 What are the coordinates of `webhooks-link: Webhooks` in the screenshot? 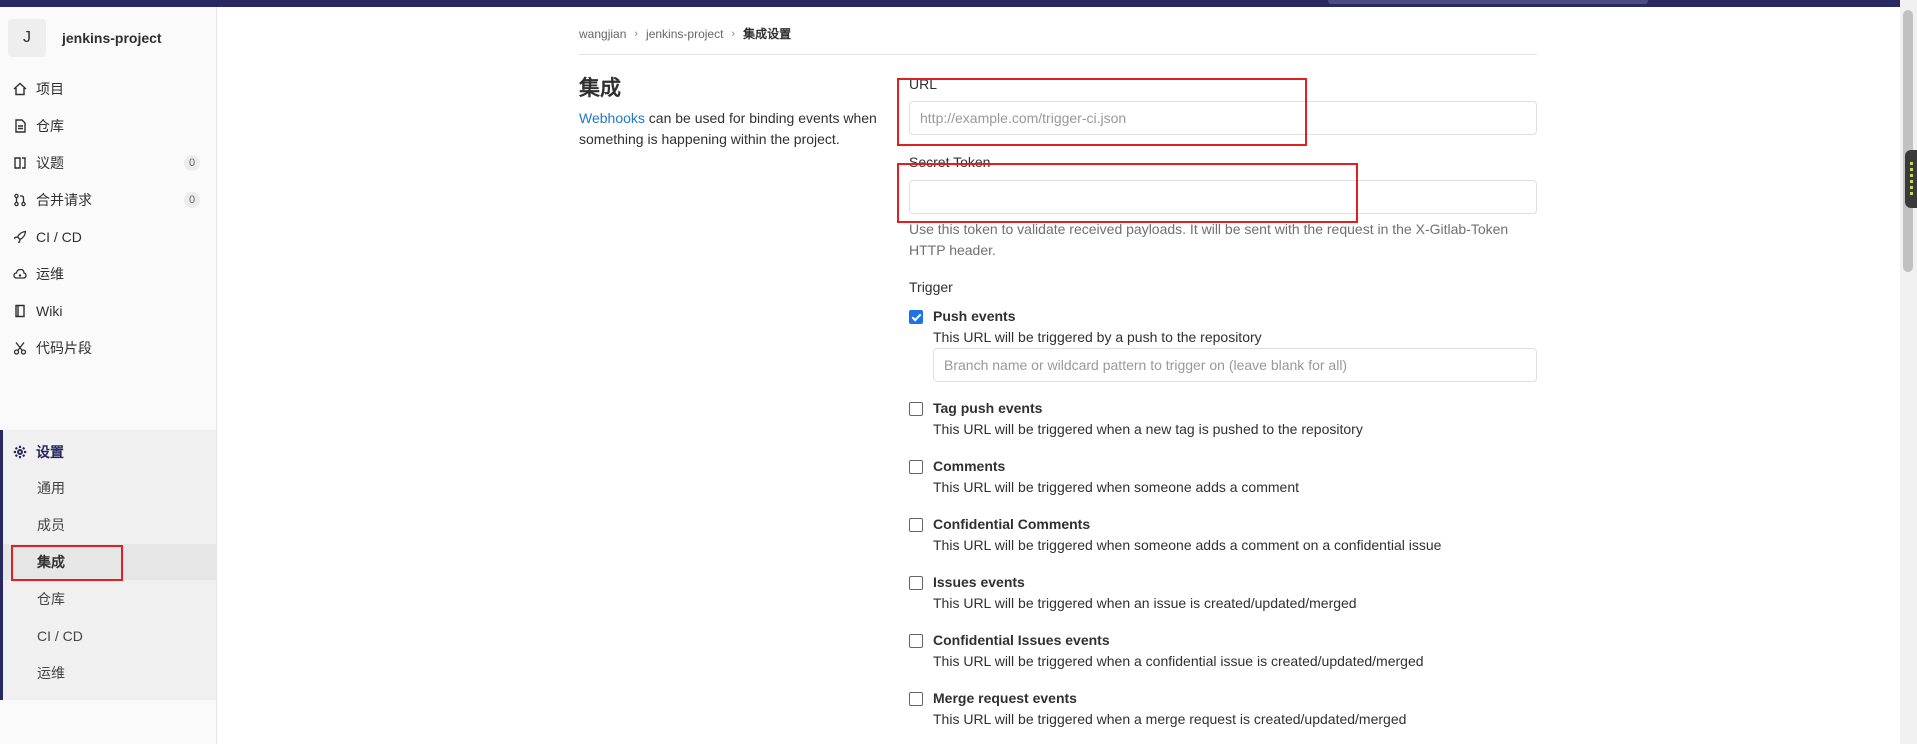 It's located at (612, 118).